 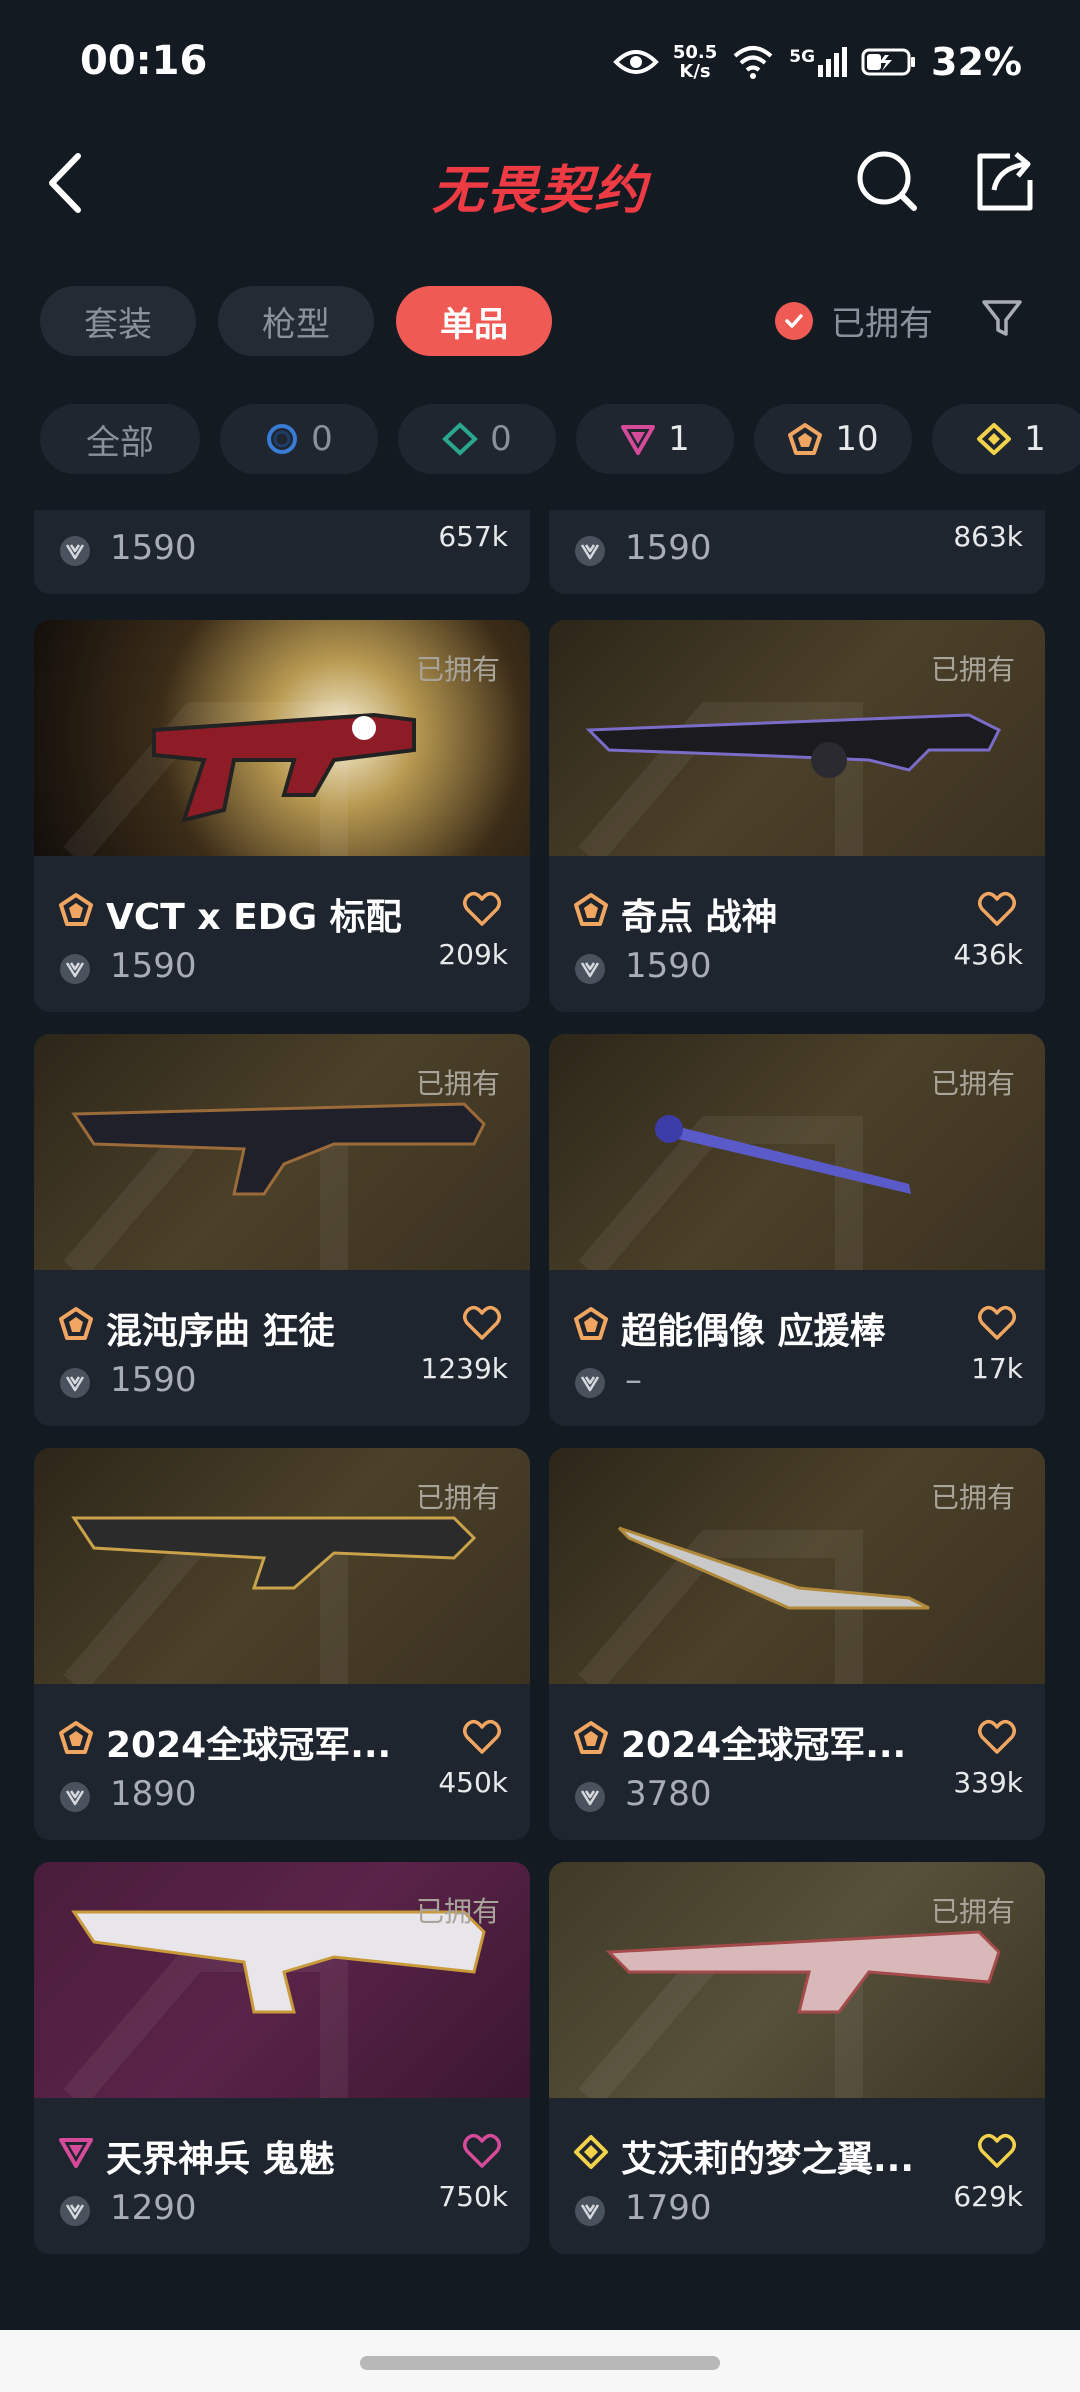 I want to click on like-count: 450k, so click(x=473, y=1782).